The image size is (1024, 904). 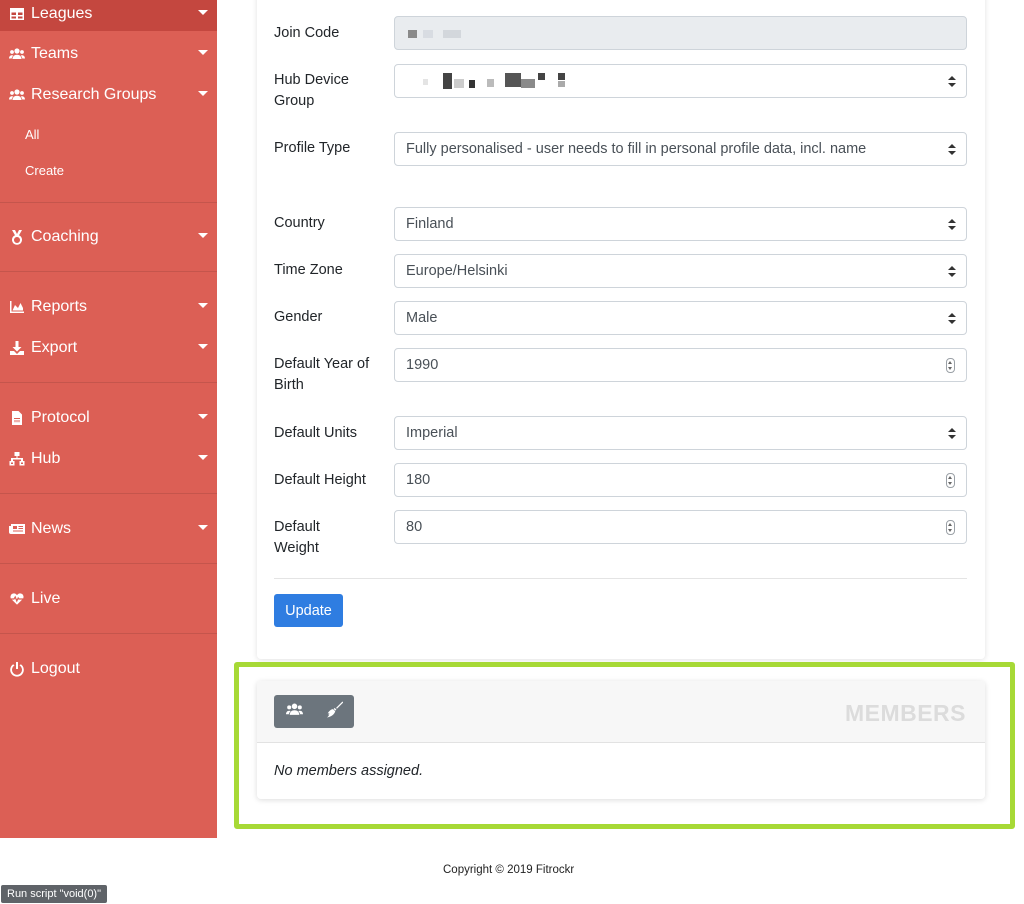 I want to click on sidebar-item-leagues: Leagues, so click(x=108, y=15).